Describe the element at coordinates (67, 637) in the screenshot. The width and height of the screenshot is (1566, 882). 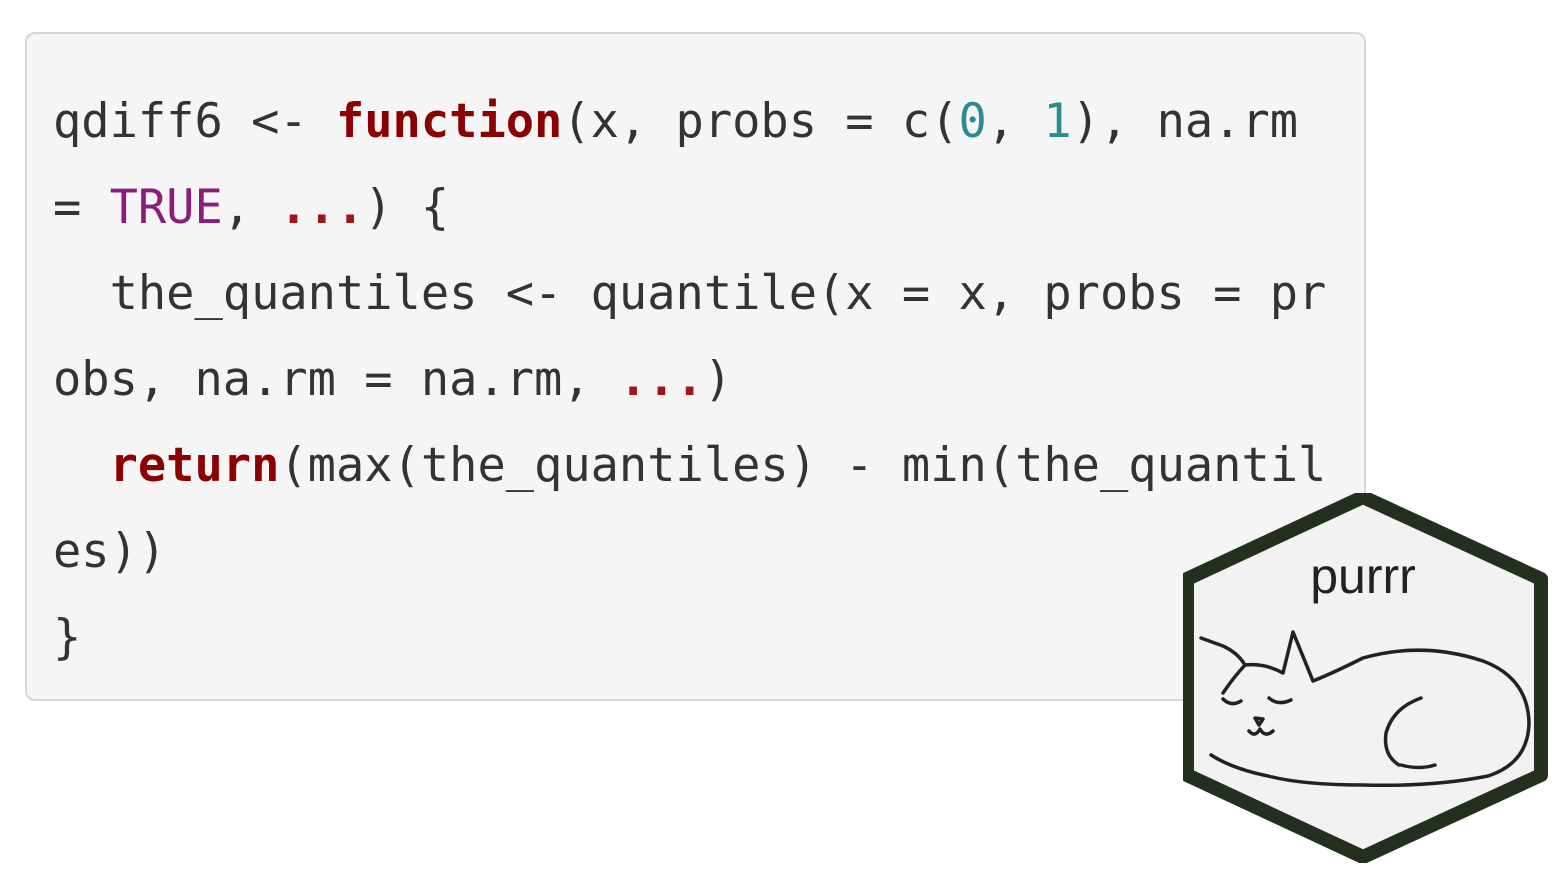
I see `code-token: }` at that location.